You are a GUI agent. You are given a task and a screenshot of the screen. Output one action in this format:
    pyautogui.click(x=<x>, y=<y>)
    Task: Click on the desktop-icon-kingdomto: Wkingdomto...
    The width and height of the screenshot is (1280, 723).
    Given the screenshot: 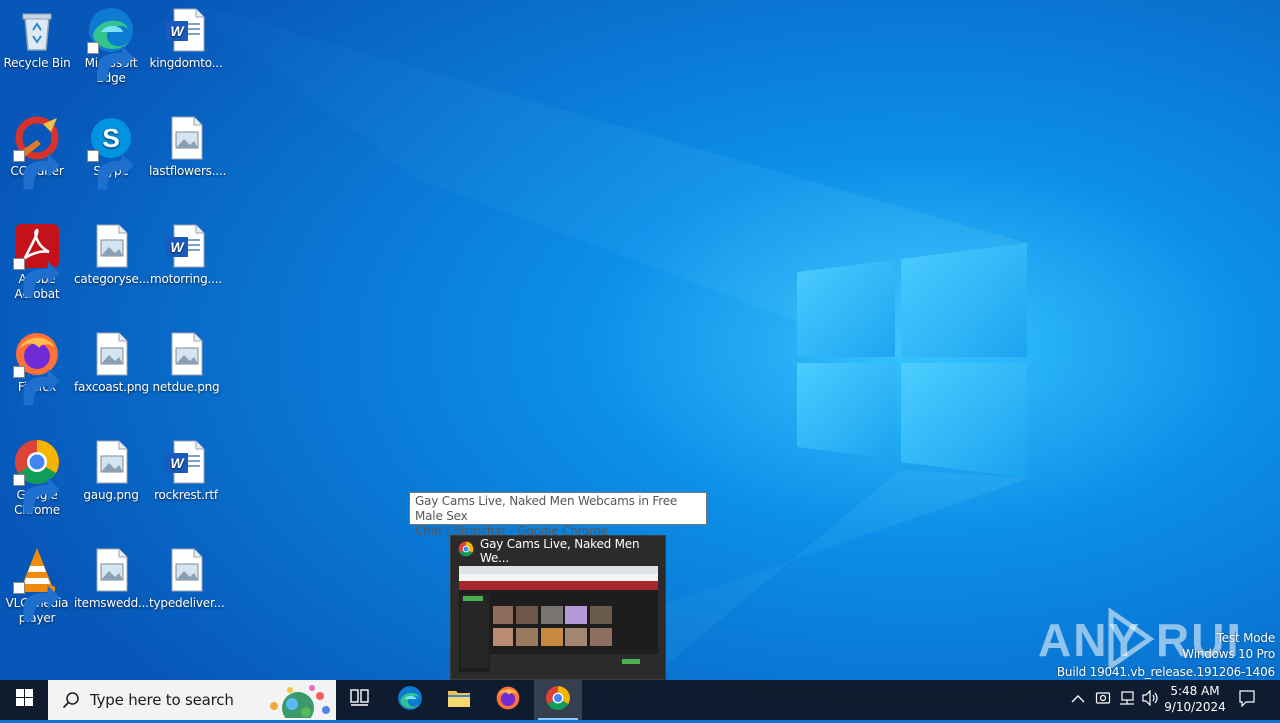 What is the action you would take?
    pyautogui.click(x=186, y=38)
    